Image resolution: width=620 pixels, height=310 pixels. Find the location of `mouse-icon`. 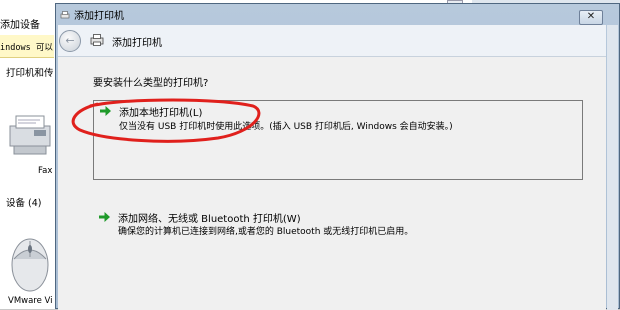

mouse-icon is located at coordinates (28, 263).